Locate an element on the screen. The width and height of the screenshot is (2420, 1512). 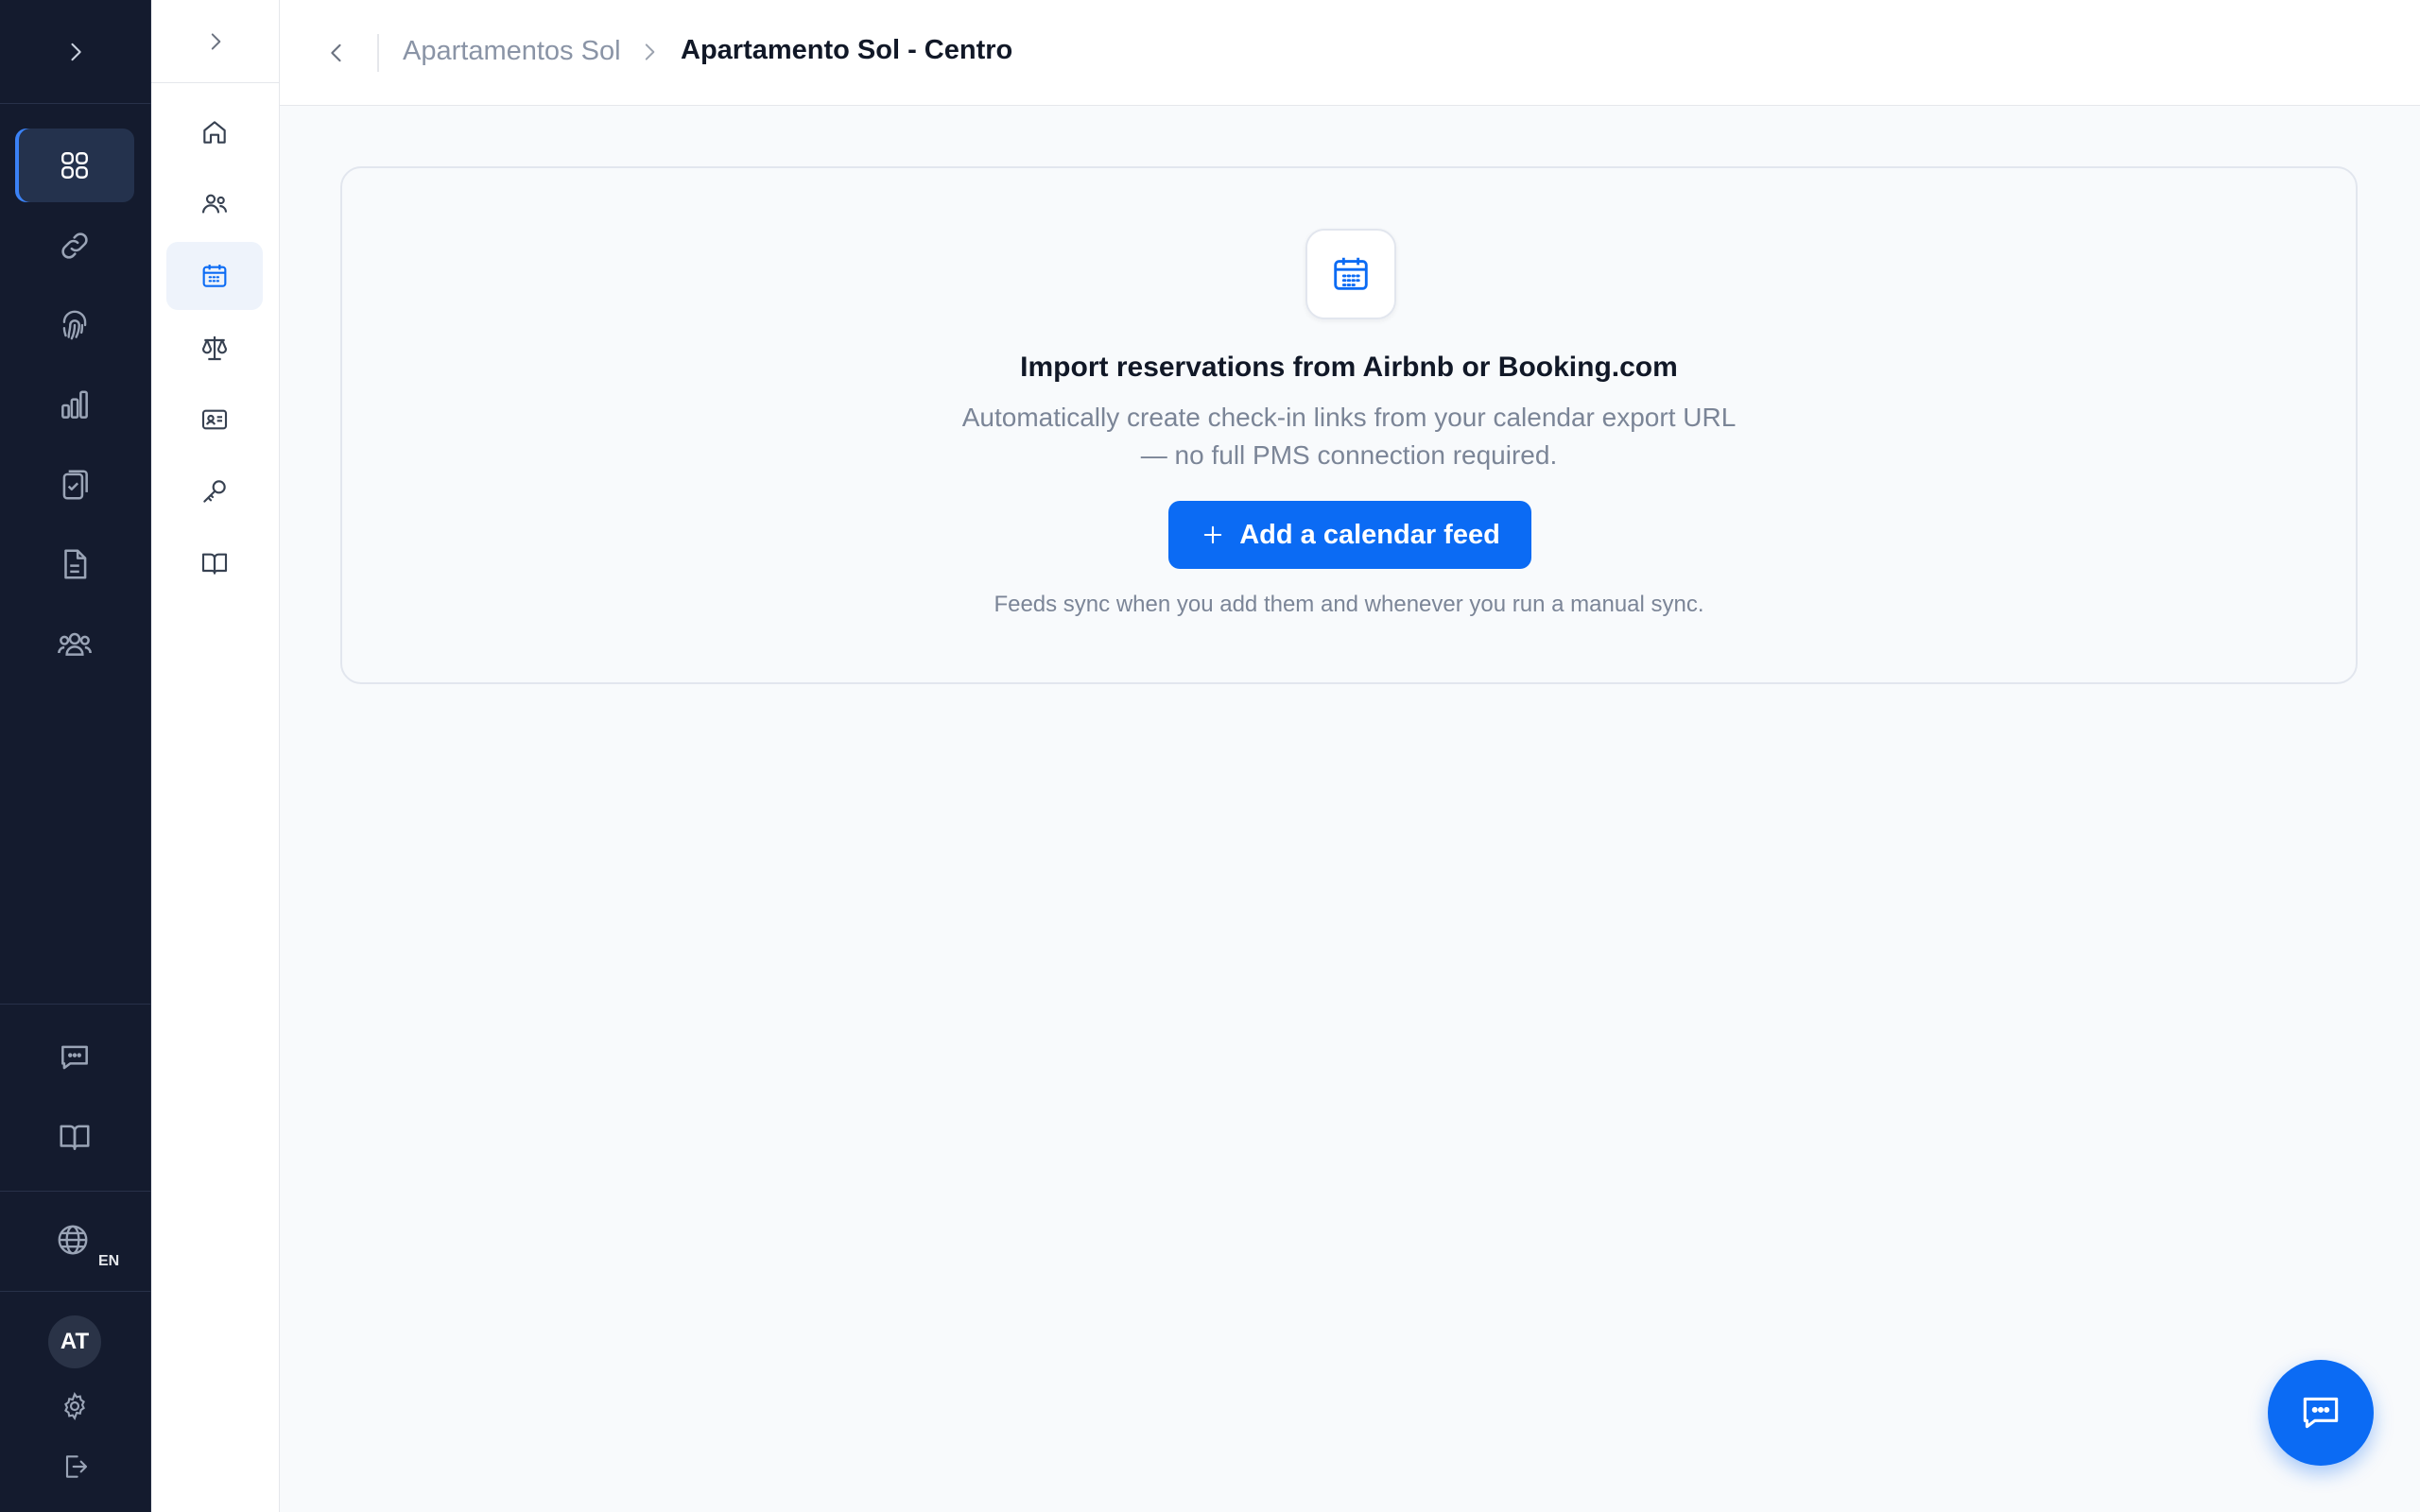
subsidebar-expand-button is located at coordinates (215, 41).